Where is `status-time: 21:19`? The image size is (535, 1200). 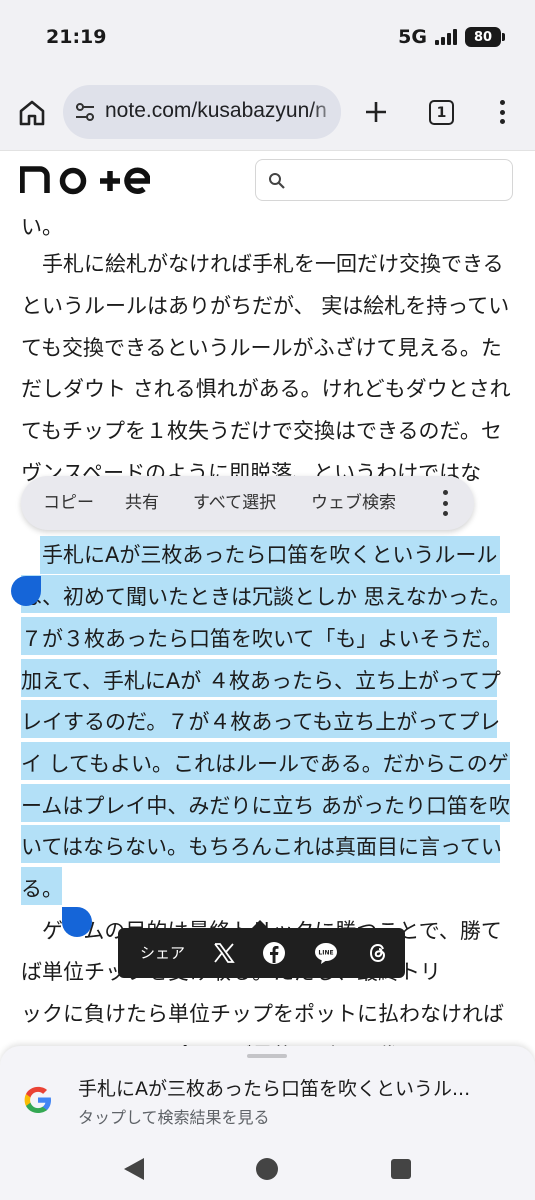
status-time: 21:19 is located at coordinates (76, 37).